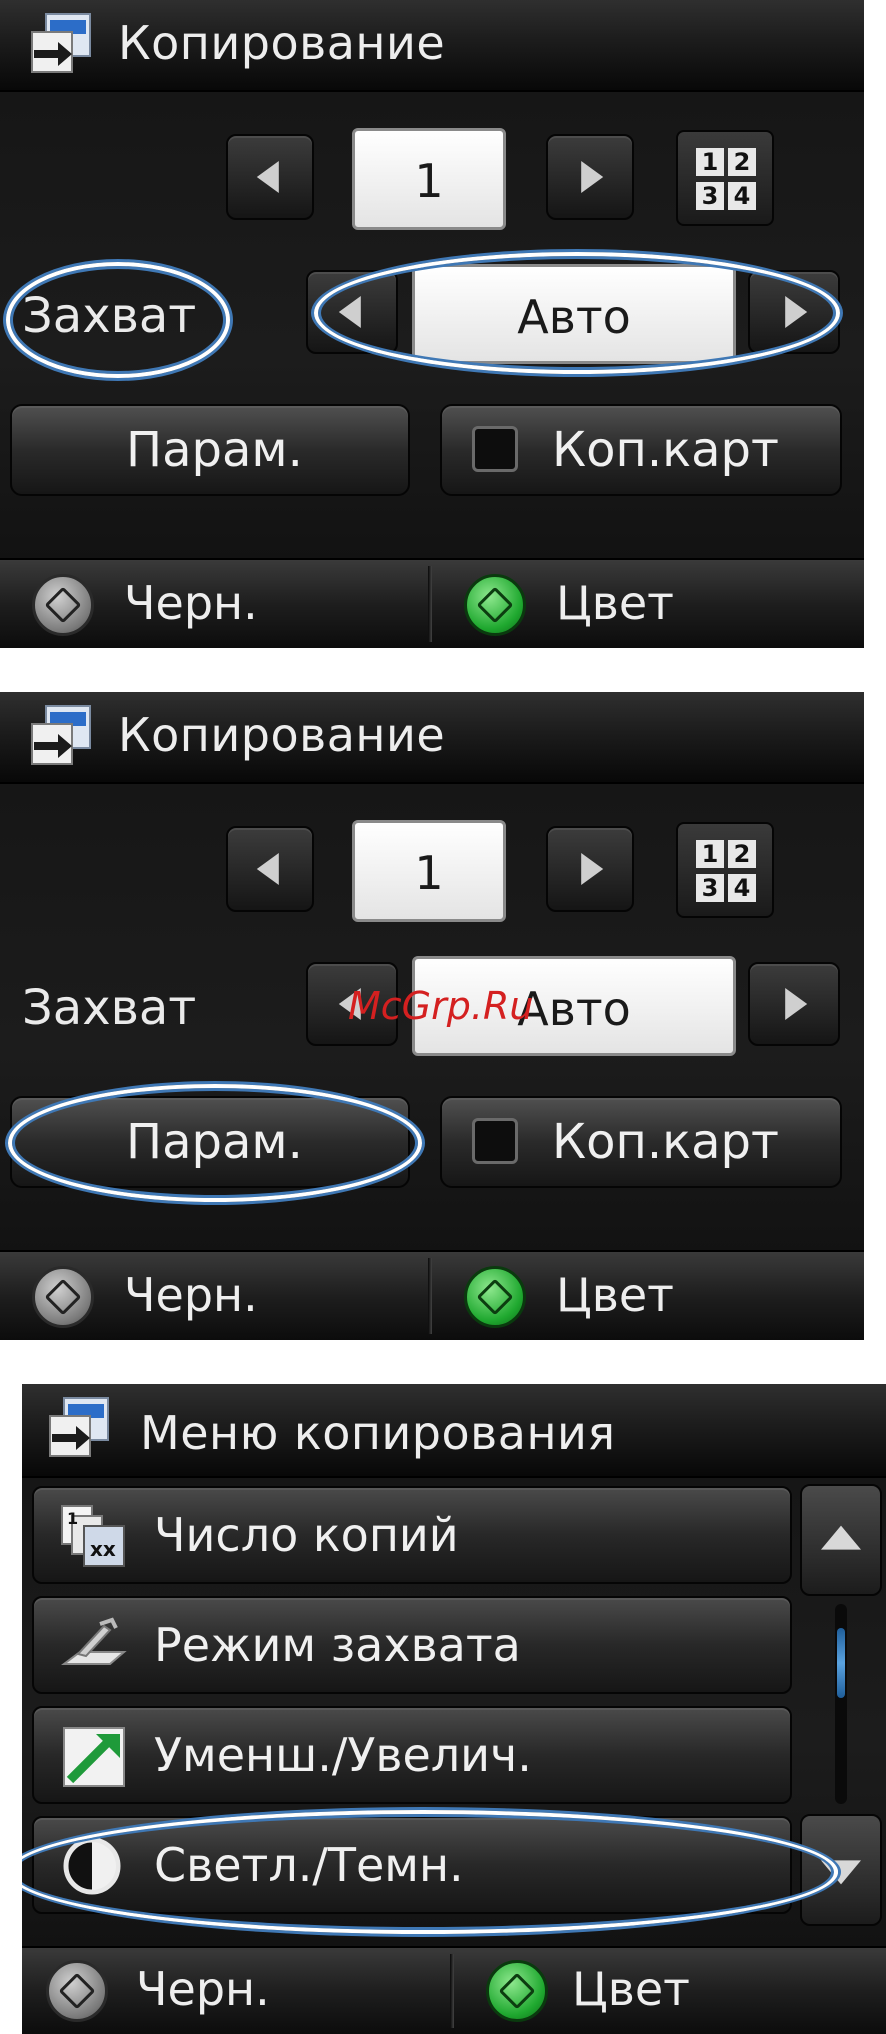 This screenshot has width=886, height=2034. What do you see at coordinates (309, 1865) in the screenshot?
I see `menu-item-label: Светл./Темн.` at bounding box center [309, 1865].